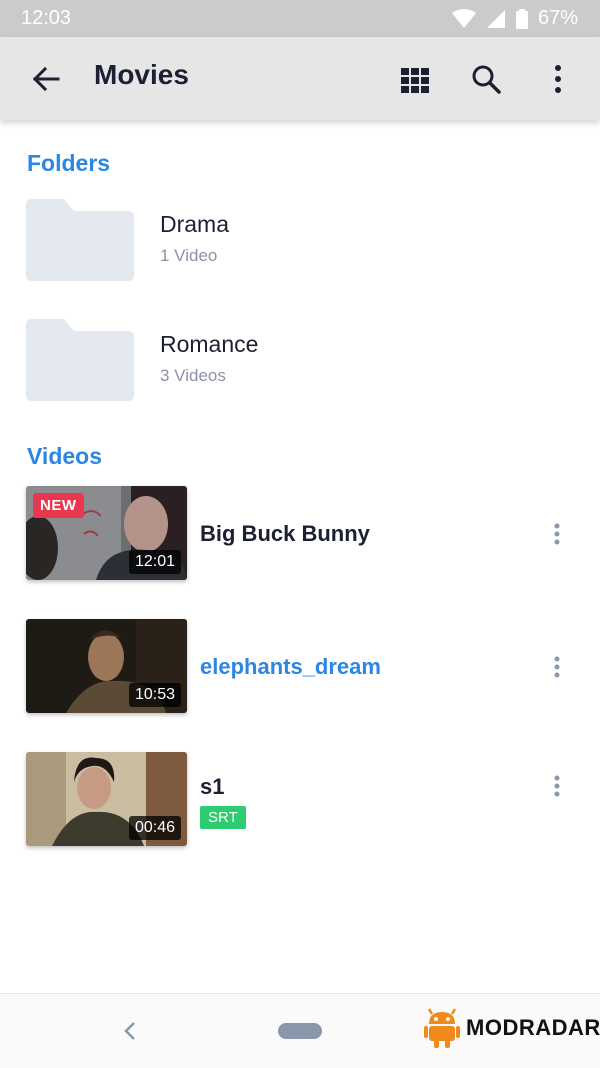 The image size is (600, 1068). I want to click on video-item: 00:46 s1 SRT, so click(302, 799).